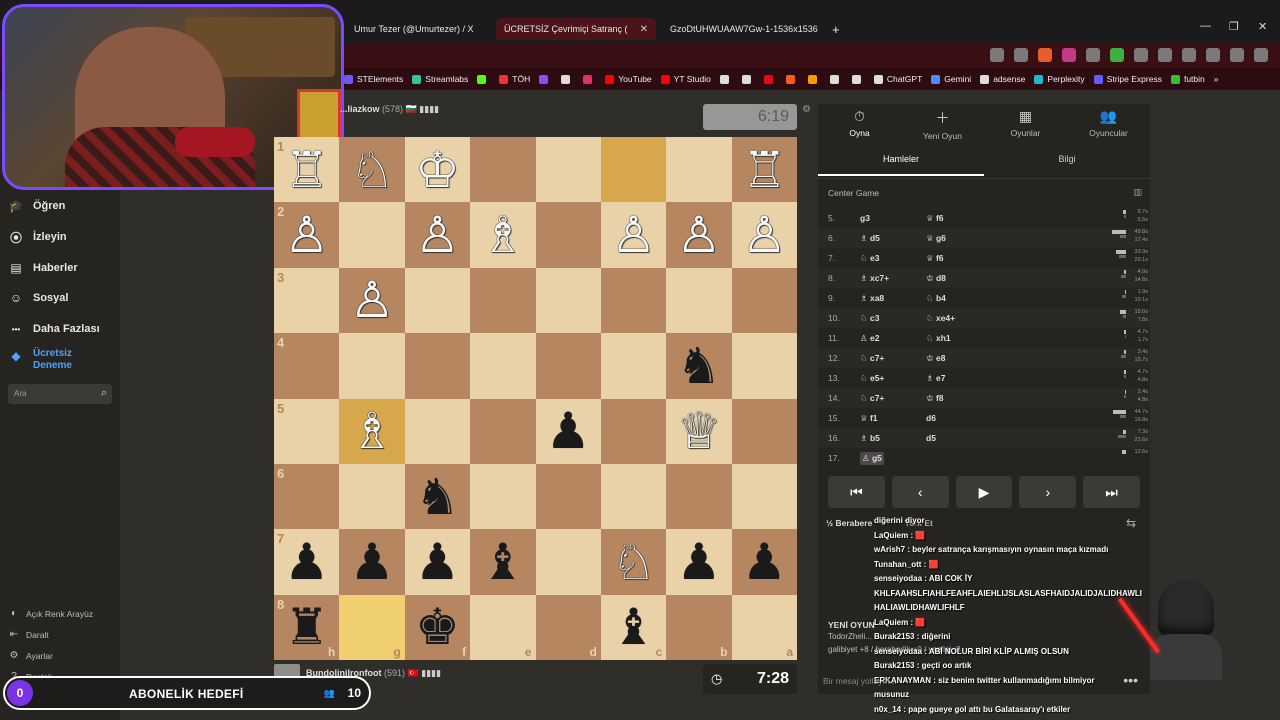  Describe the element at coordinates (1002, 79) in the screenshot. I see `bookmark-item: adsense` at that location.